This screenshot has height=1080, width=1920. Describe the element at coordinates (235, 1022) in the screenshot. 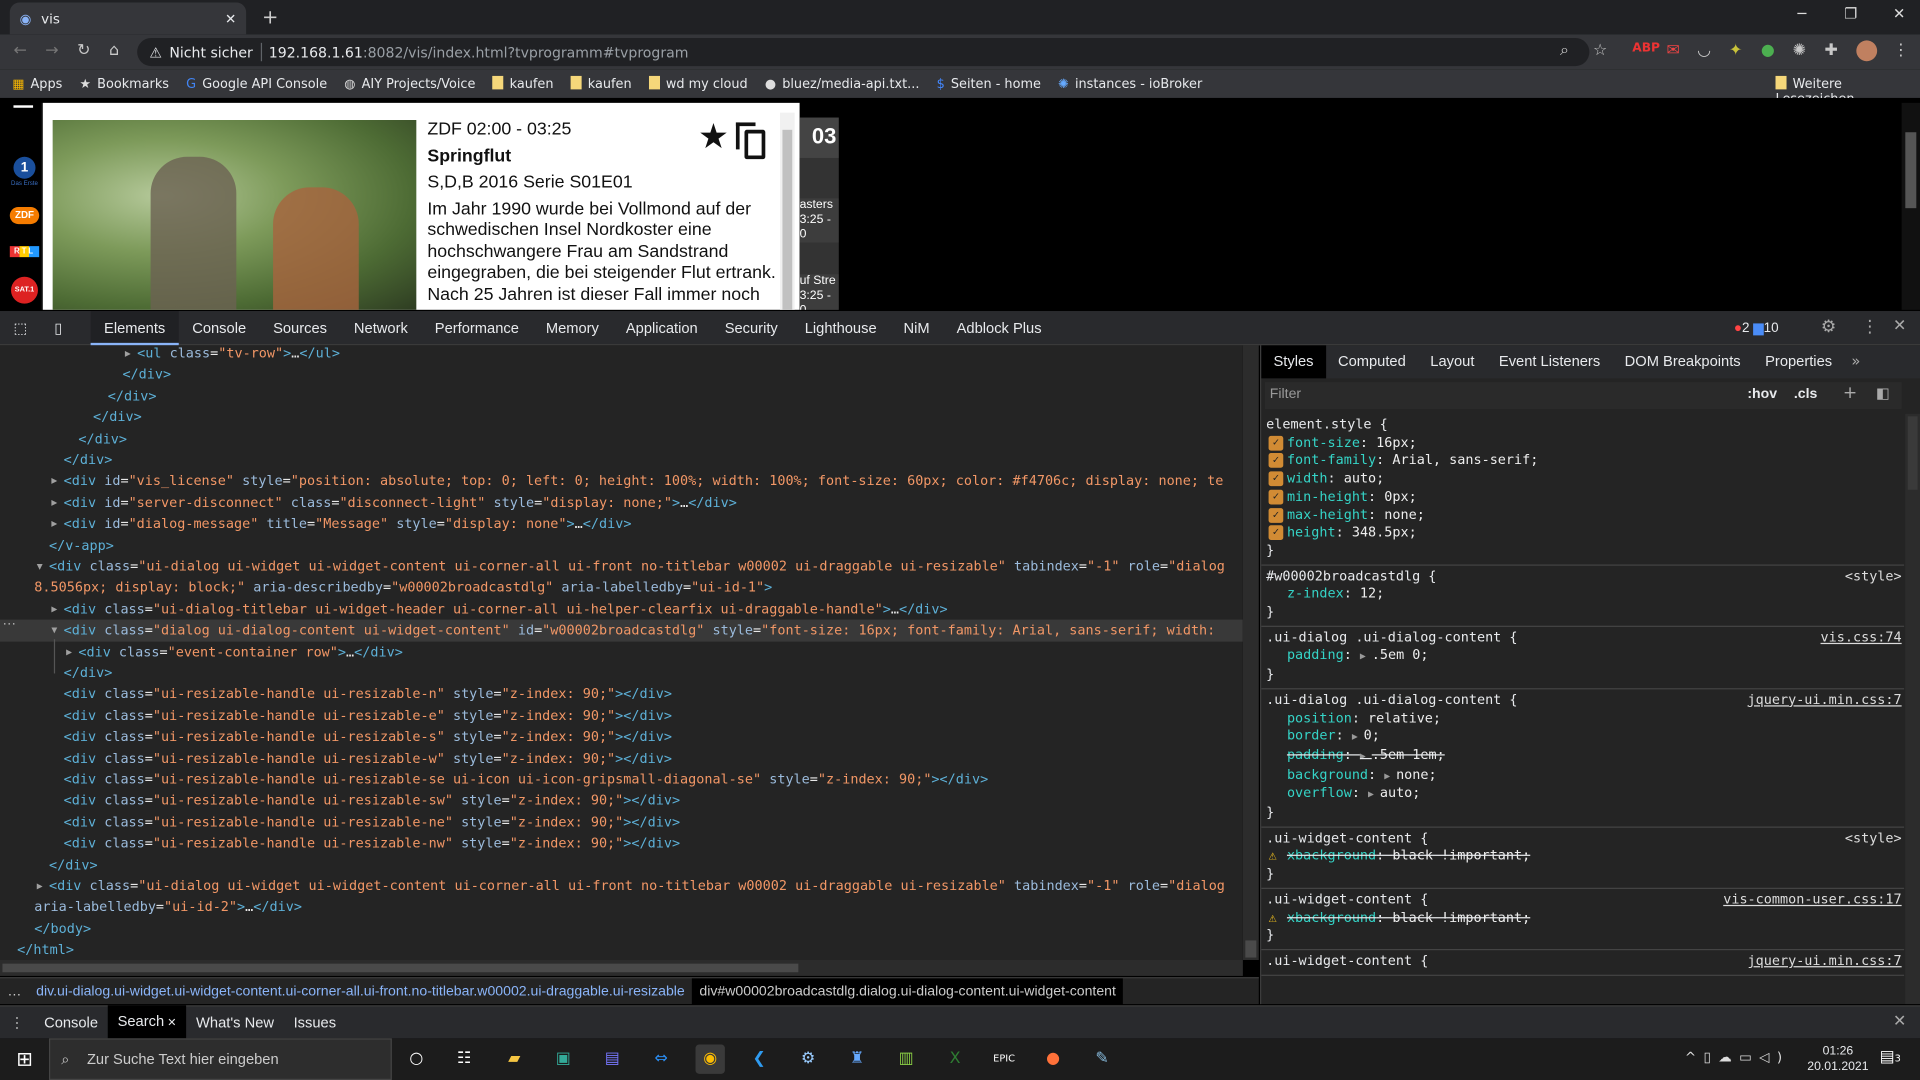

I see `drawer-tab-what-s-new: What's New` at that location.